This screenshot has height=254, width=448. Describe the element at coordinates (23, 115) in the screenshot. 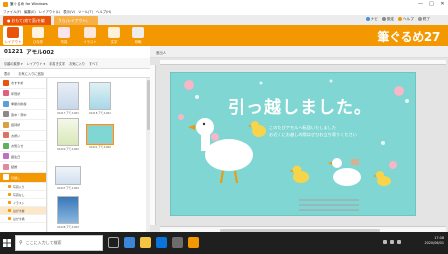

I see `category-item: 喪中・寒中` at that location.